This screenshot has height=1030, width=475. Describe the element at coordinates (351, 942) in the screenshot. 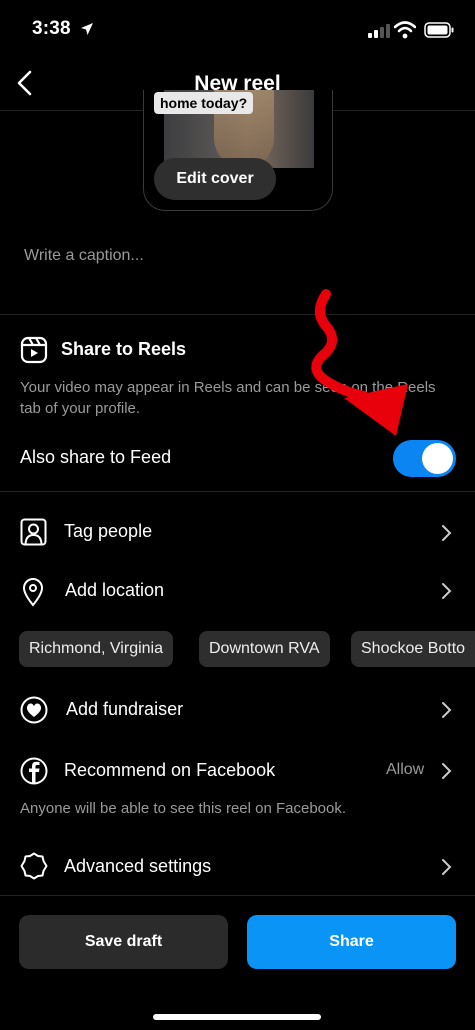

I see `share-button: Share` at that location.